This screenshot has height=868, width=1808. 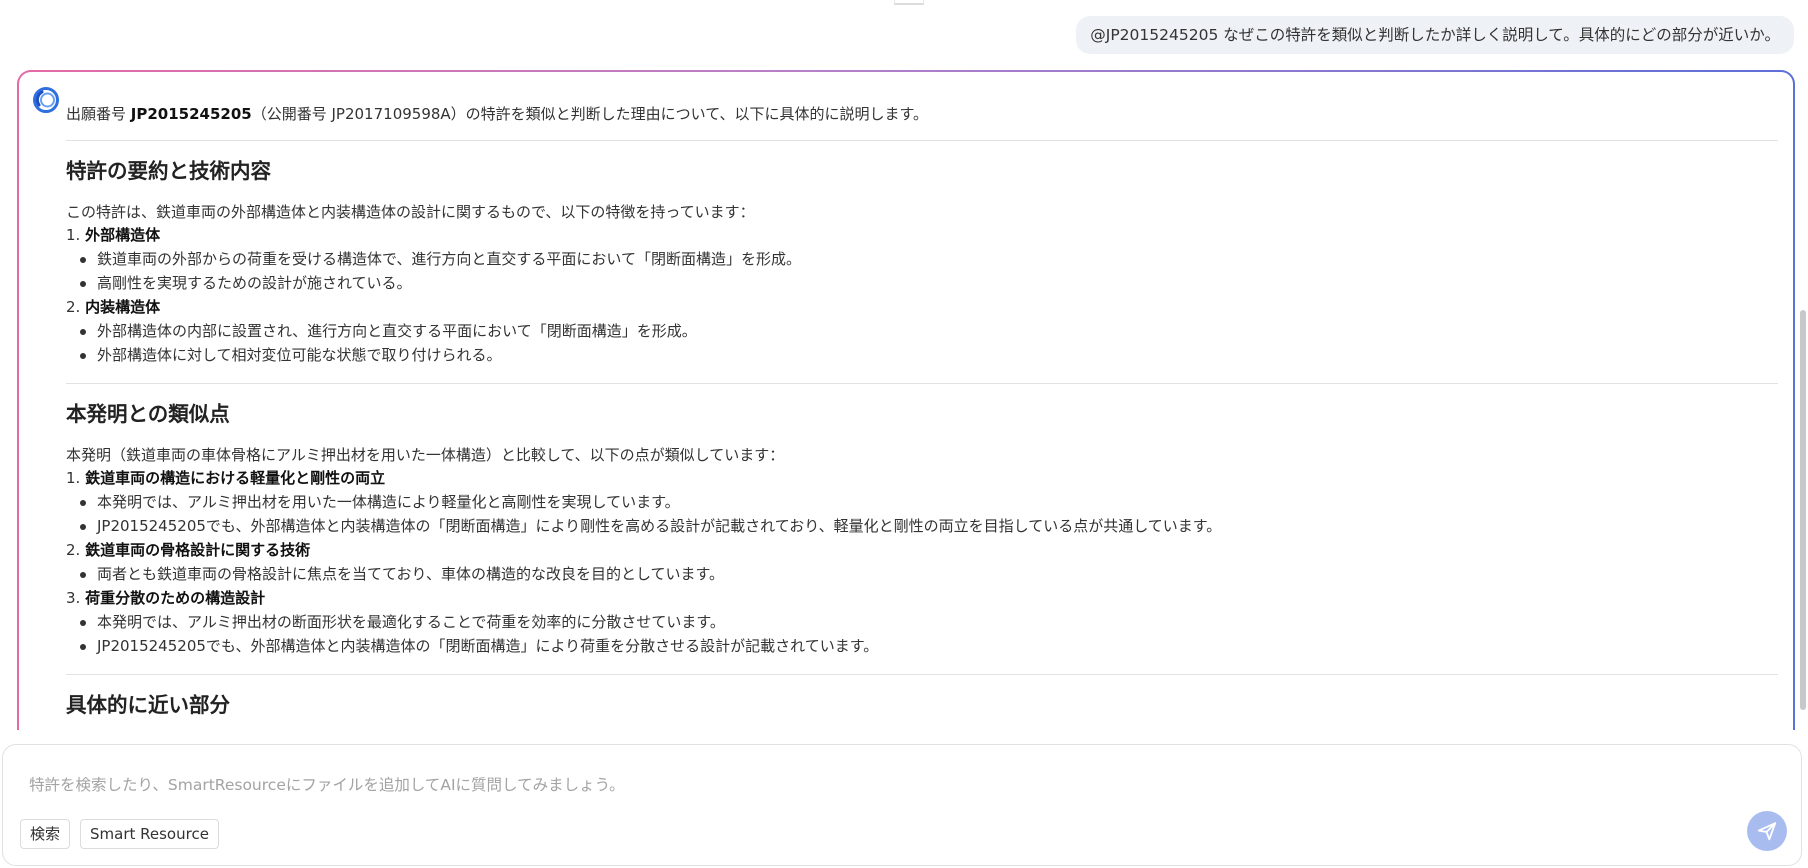 I want to click on bullet-item: 外部構造体に対して相対変位可能な状態で取り付けられる。, so click(x=922, y=355).